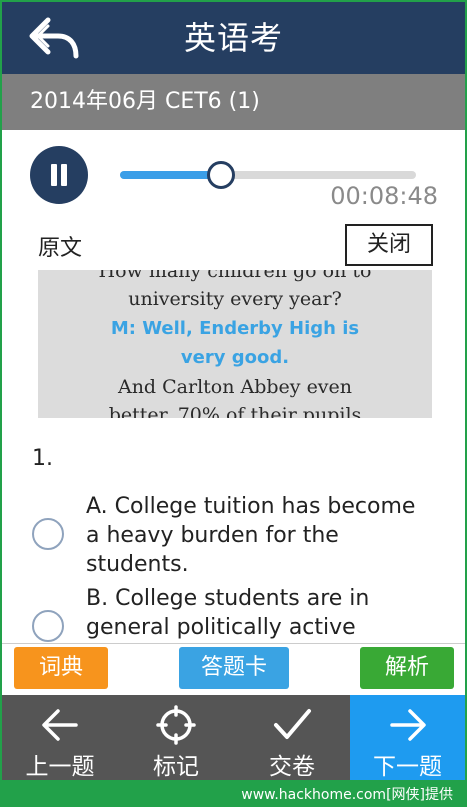  I want to click on question-number: 1., so click(42, 458).